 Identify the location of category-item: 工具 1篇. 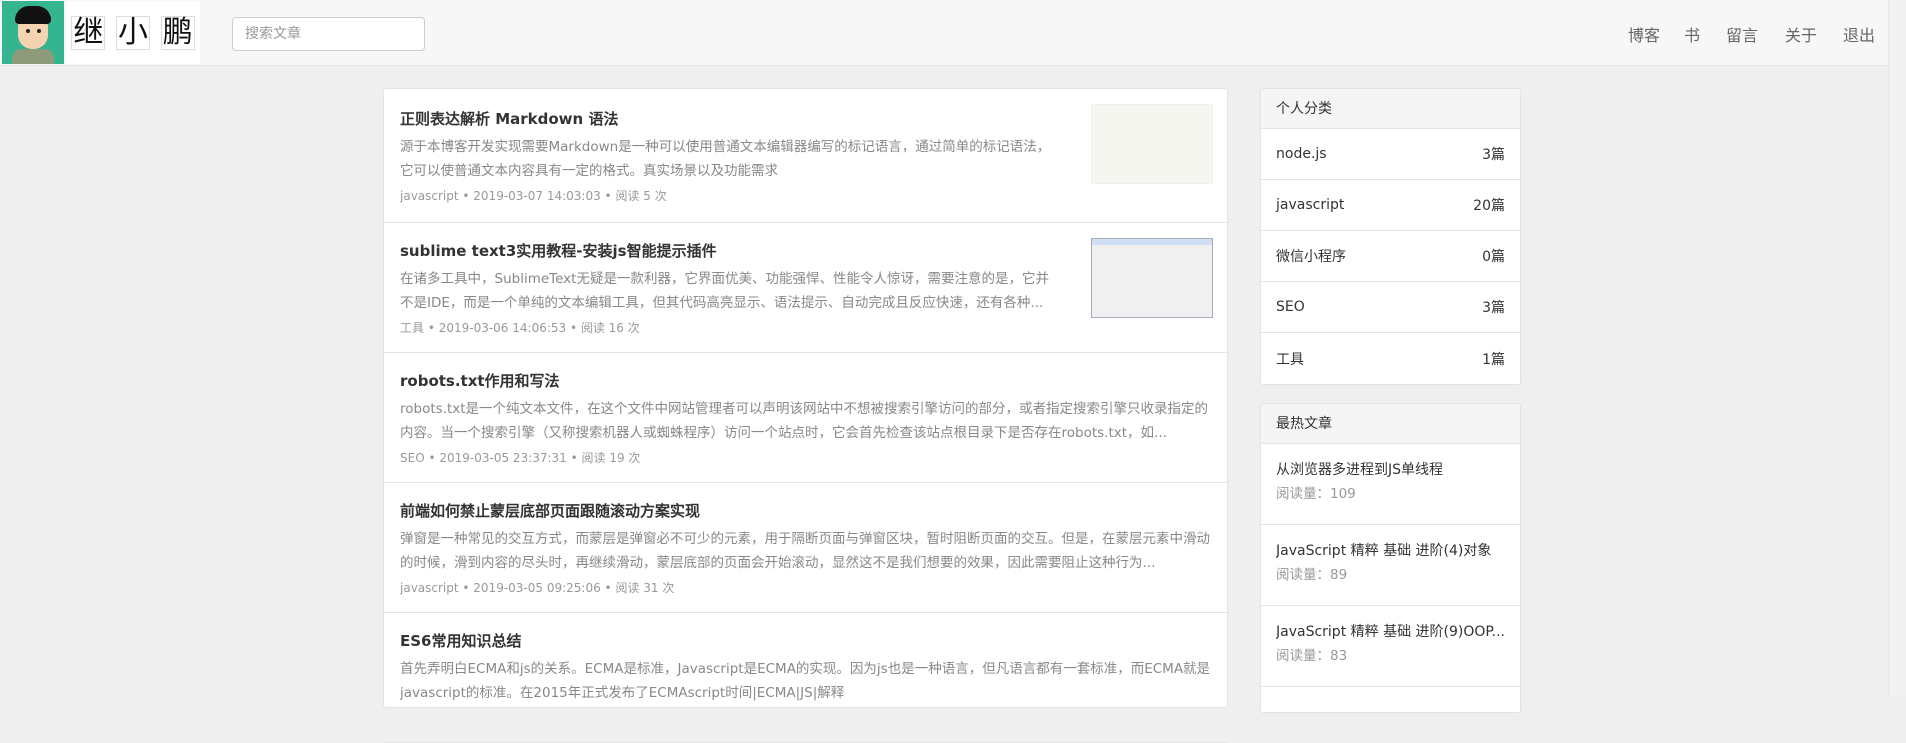
(1390, 358).